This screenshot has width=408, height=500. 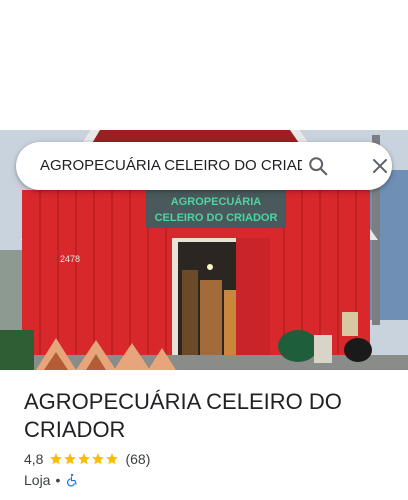 What do you see at coordinates (137, 459) in the screenshot?
I see `review-count: (68)` at bounding box center [137, 459].